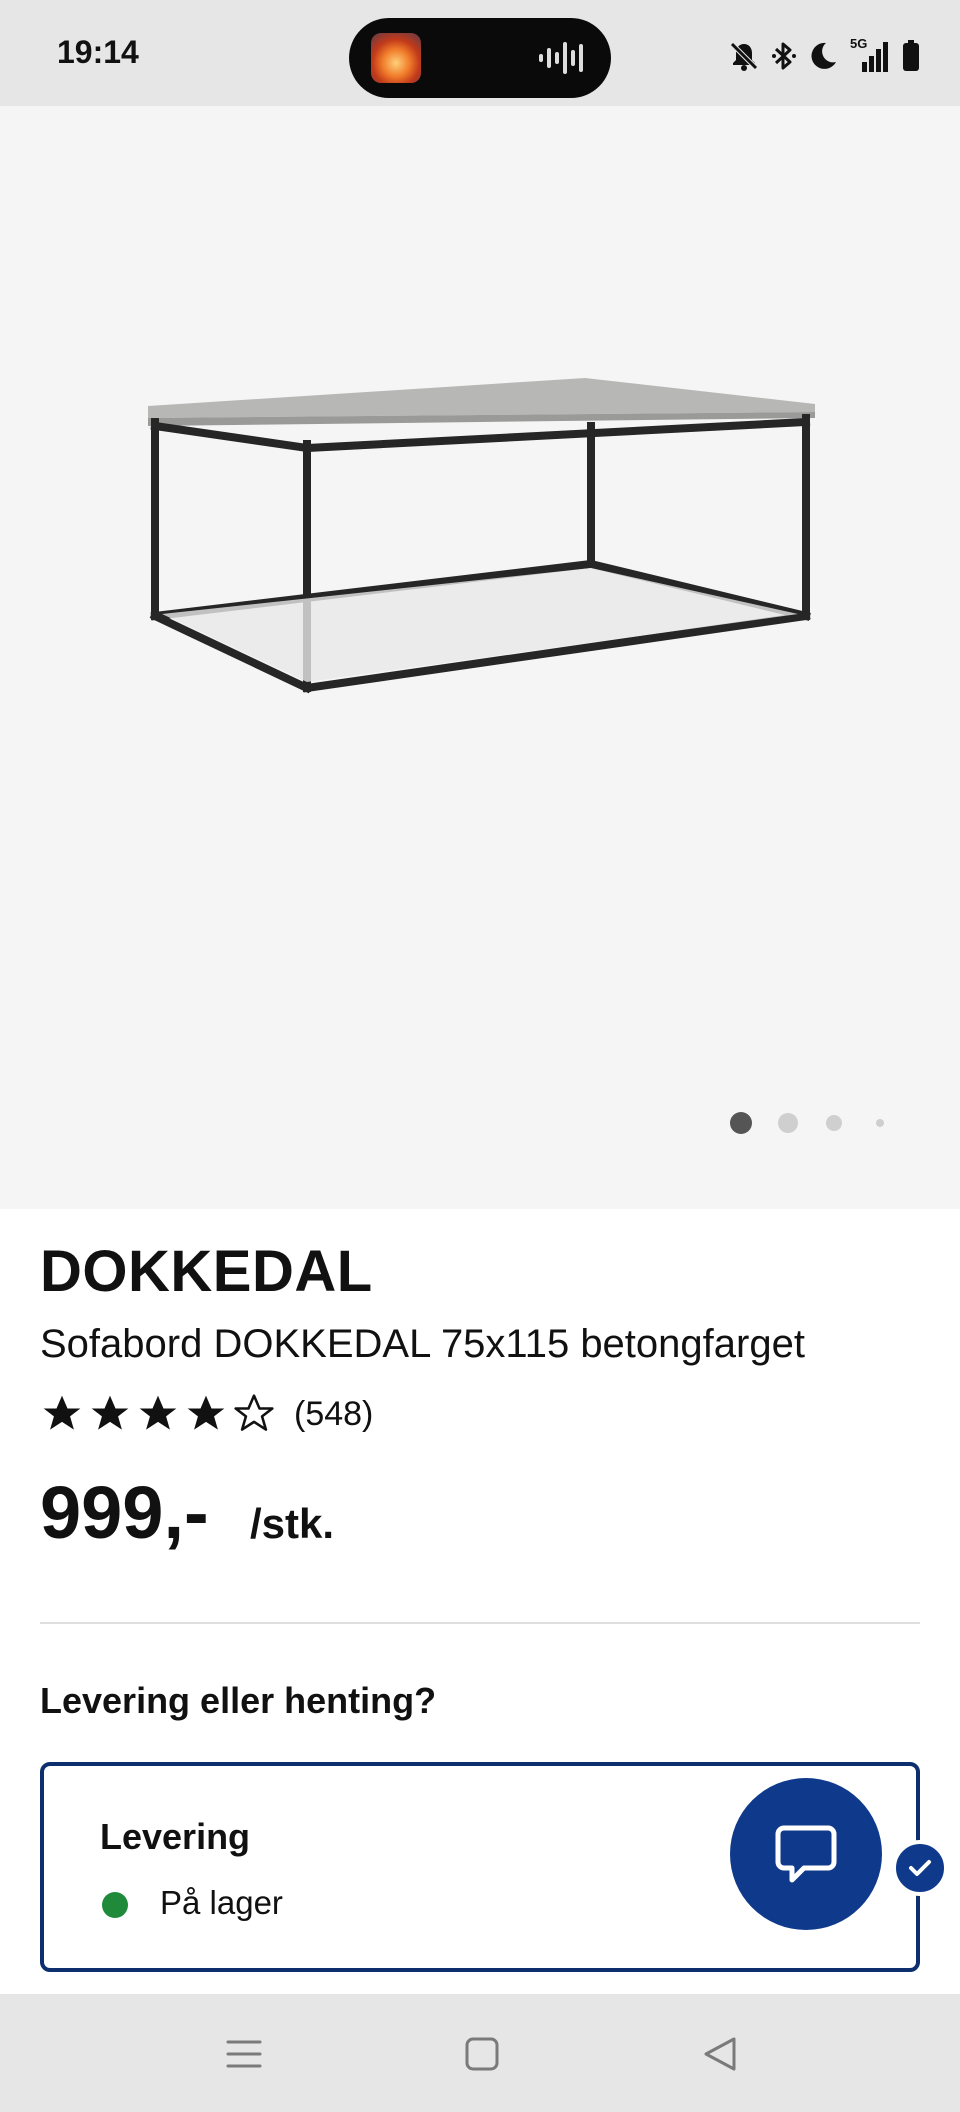 The width and height of the screenshot is (960, 2112). I want to click on home-button, so click(482, 2054).